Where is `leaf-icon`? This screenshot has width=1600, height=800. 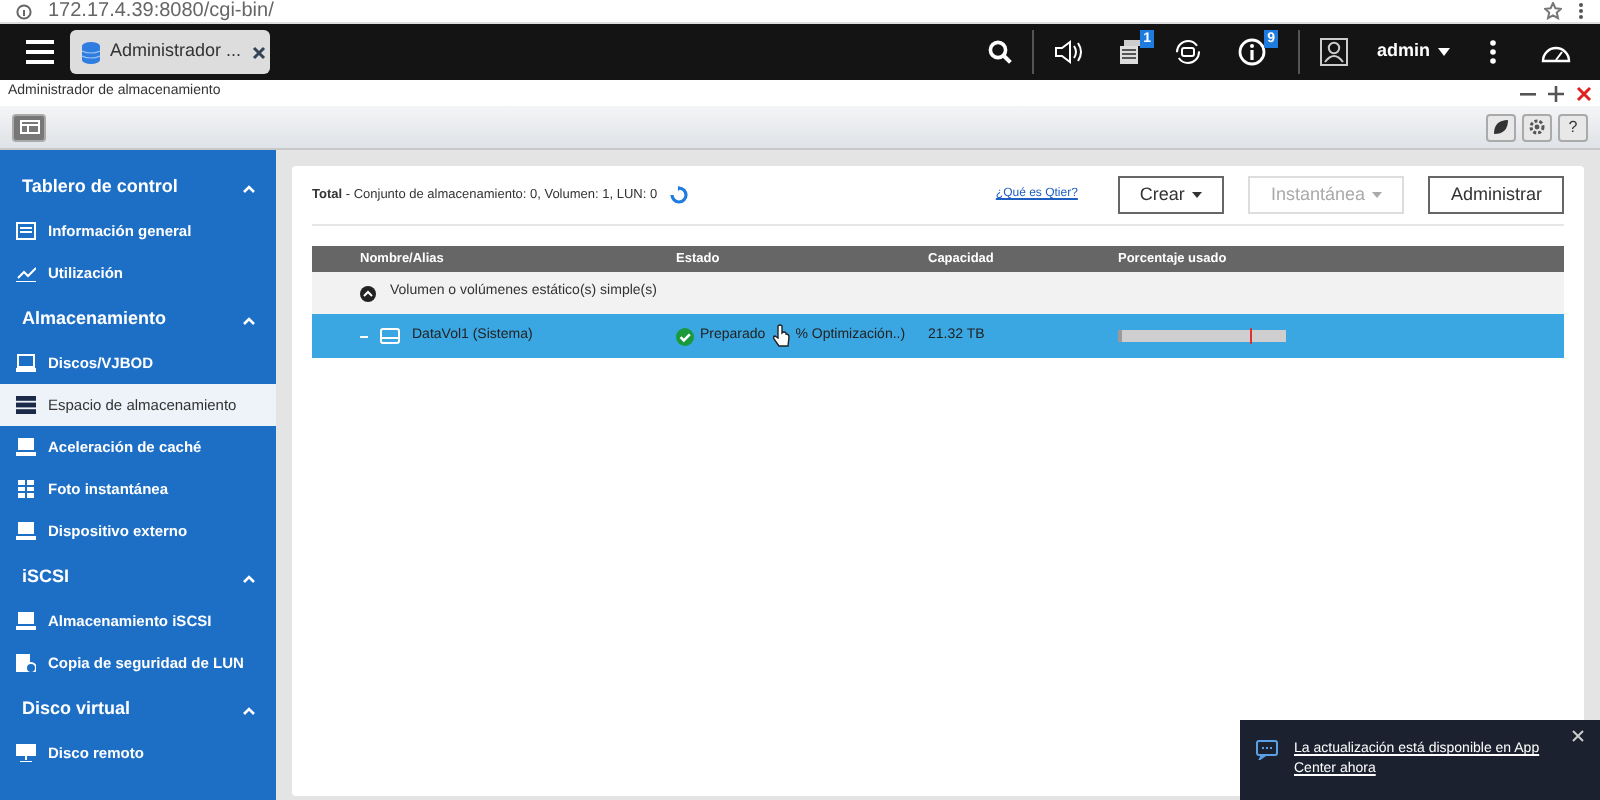
leaf-icon is located at coordinates (1501, 127).